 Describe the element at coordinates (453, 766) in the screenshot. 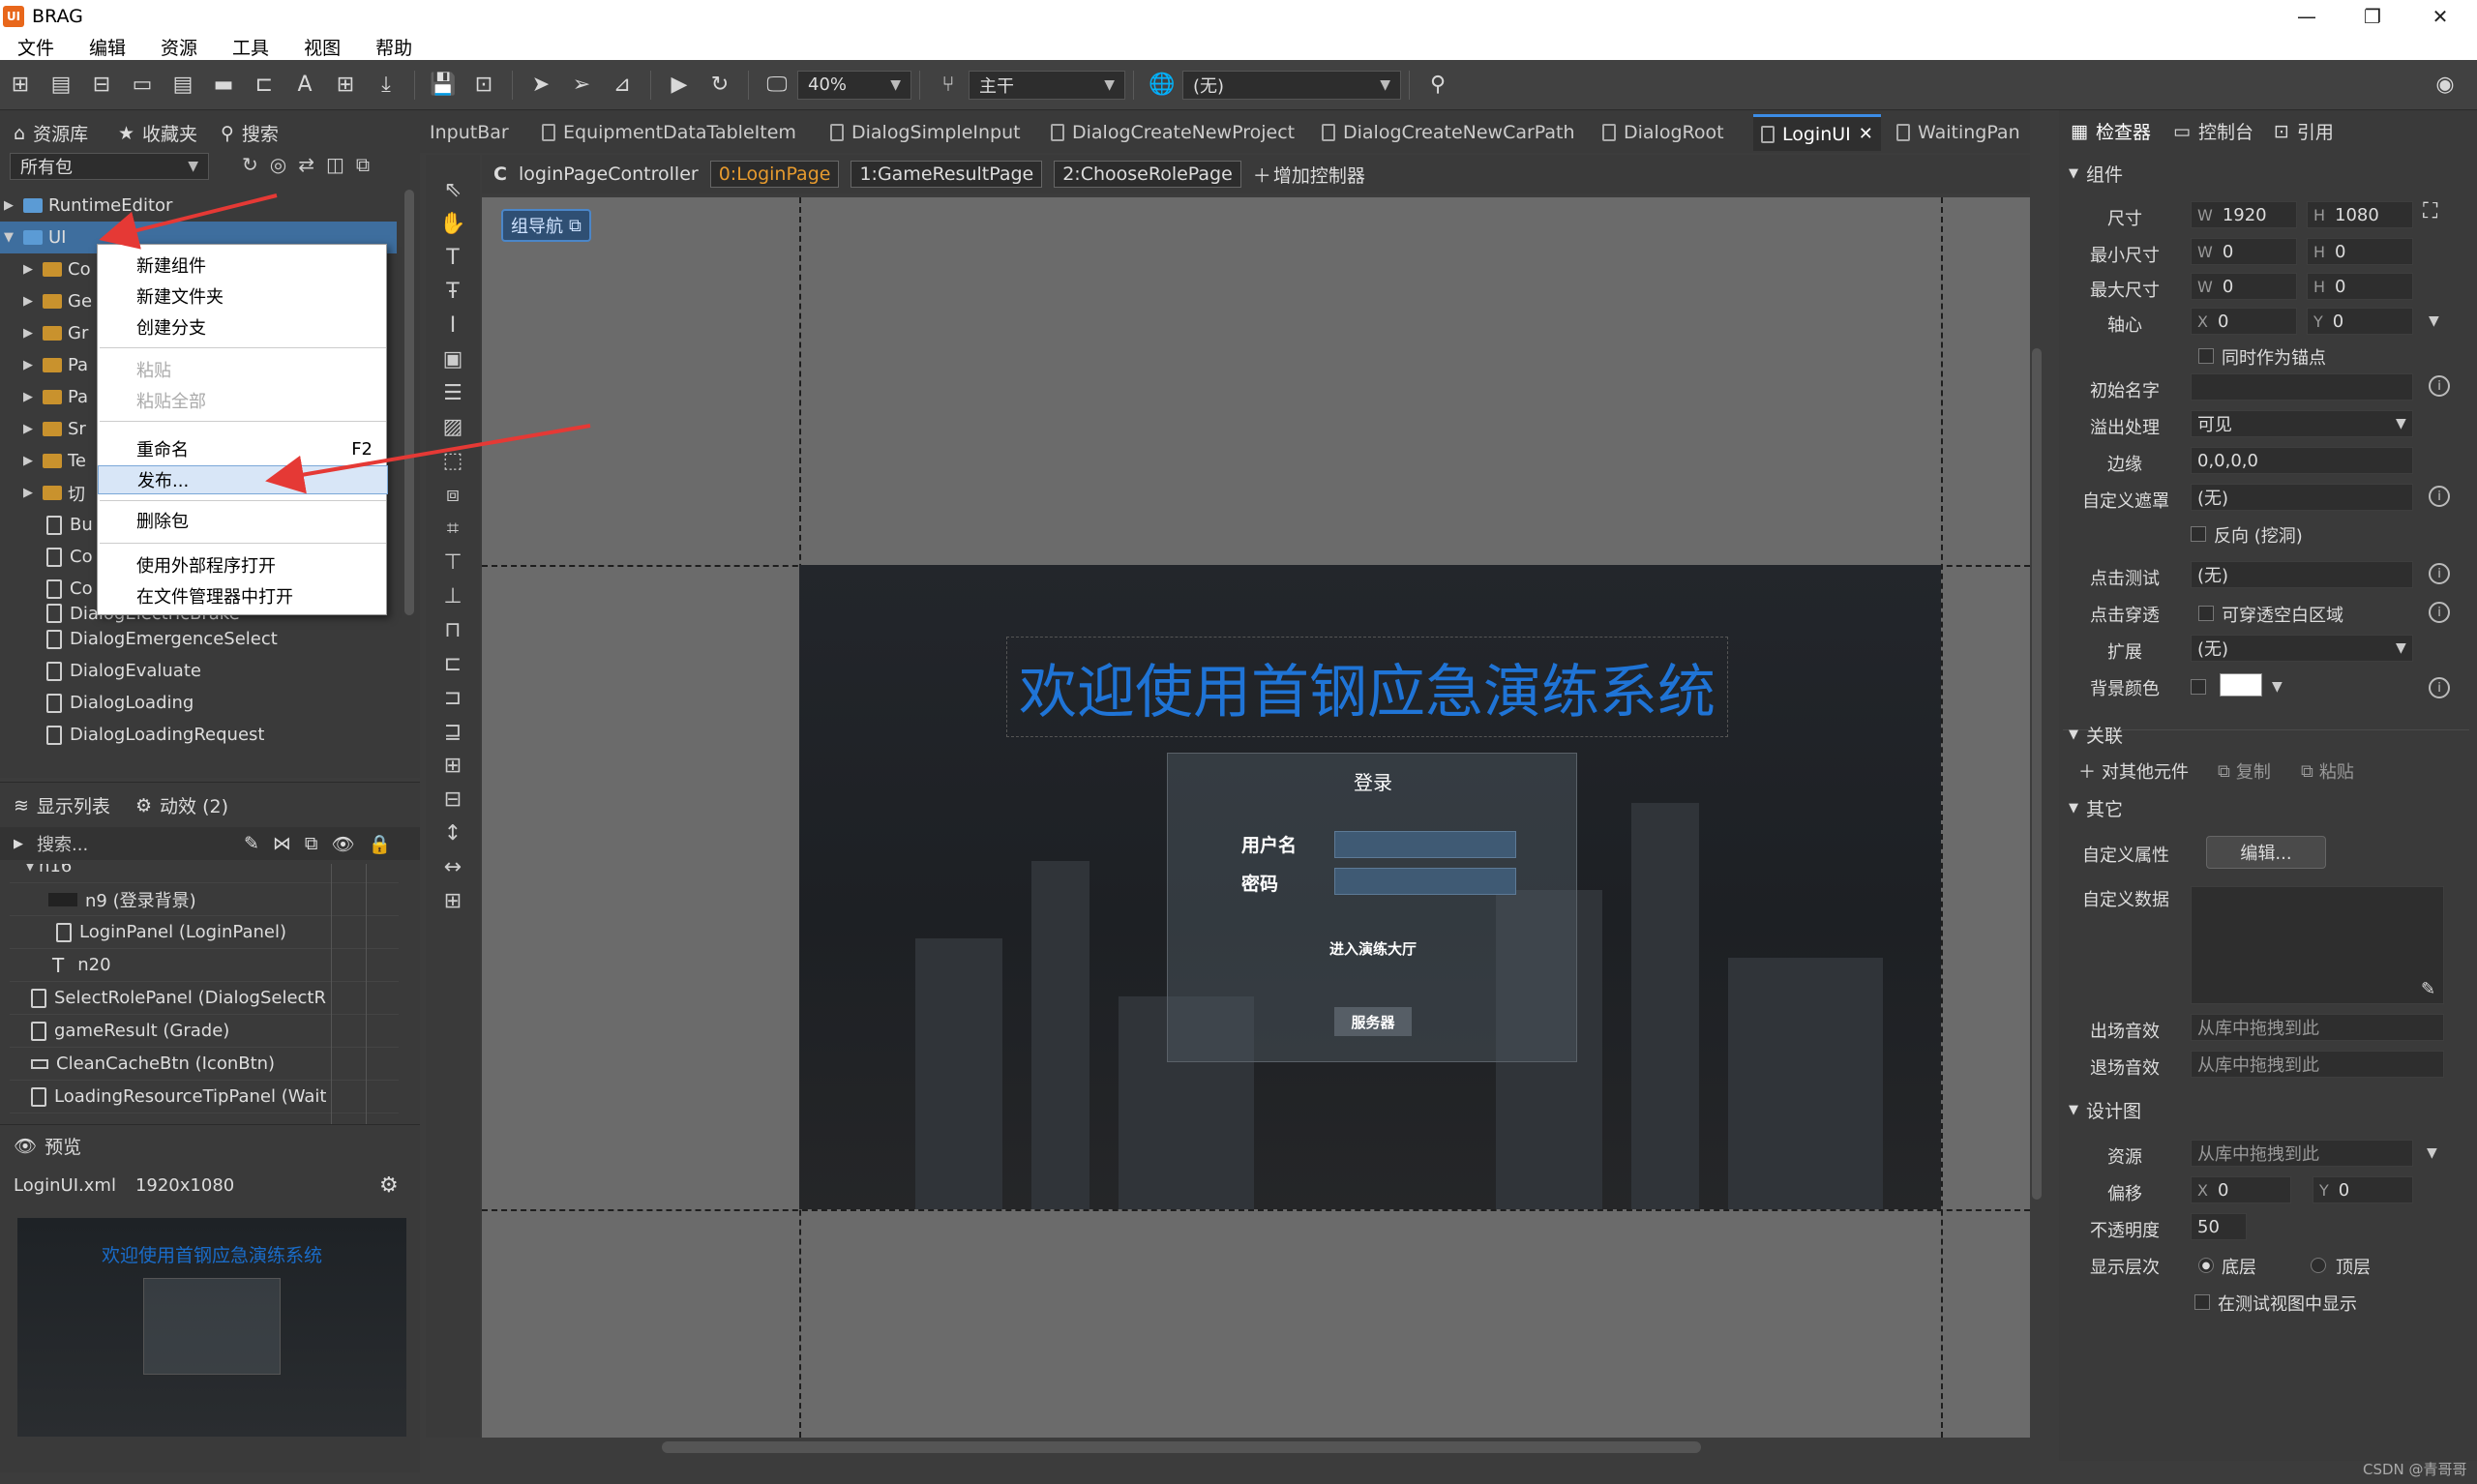

I see `distribute-h-icon: ⊞` at that location.